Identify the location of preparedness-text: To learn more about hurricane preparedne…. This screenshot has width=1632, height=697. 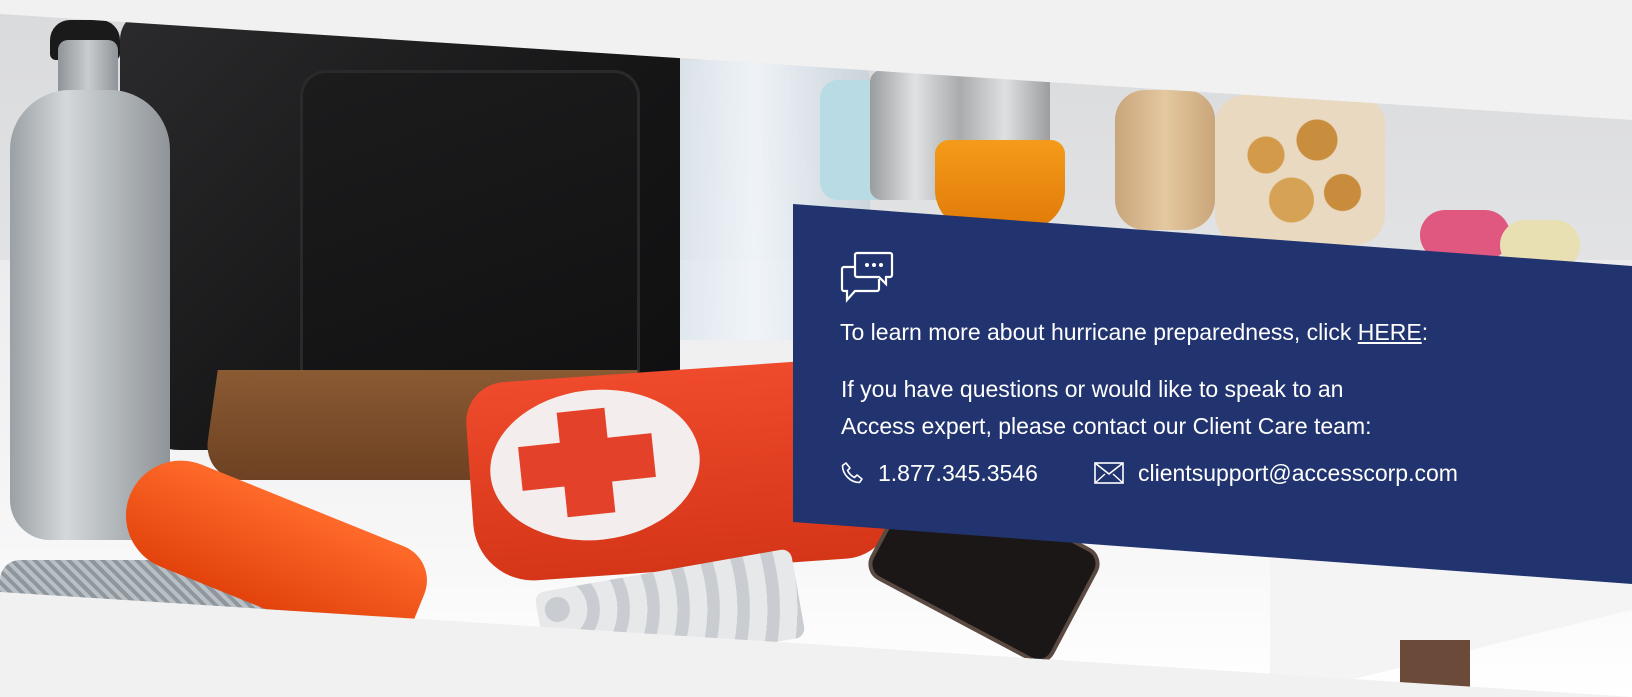
(1099, 332).